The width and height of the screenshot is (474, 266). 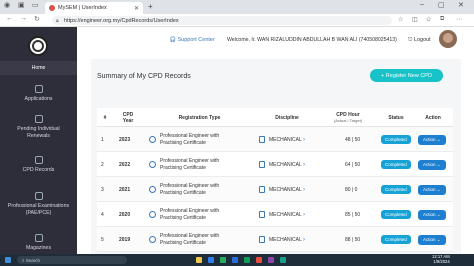 I want to click on collections-icon: ⧉, so click(x=442, y=19).